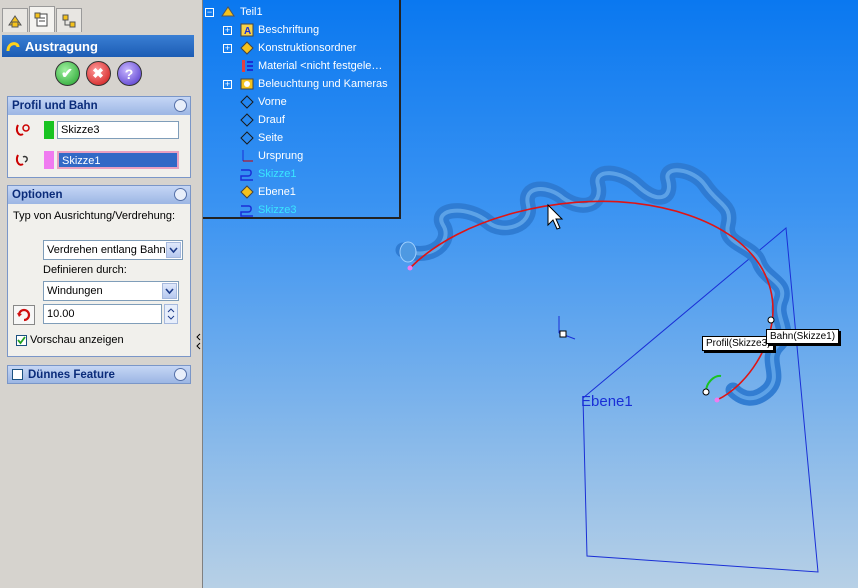 The height and width of the screenshot is (588, 858). What do you see at coordinates (37, 195) in the screenshot?
I see `section-title: Optionen` at bounding box center [37, 195].